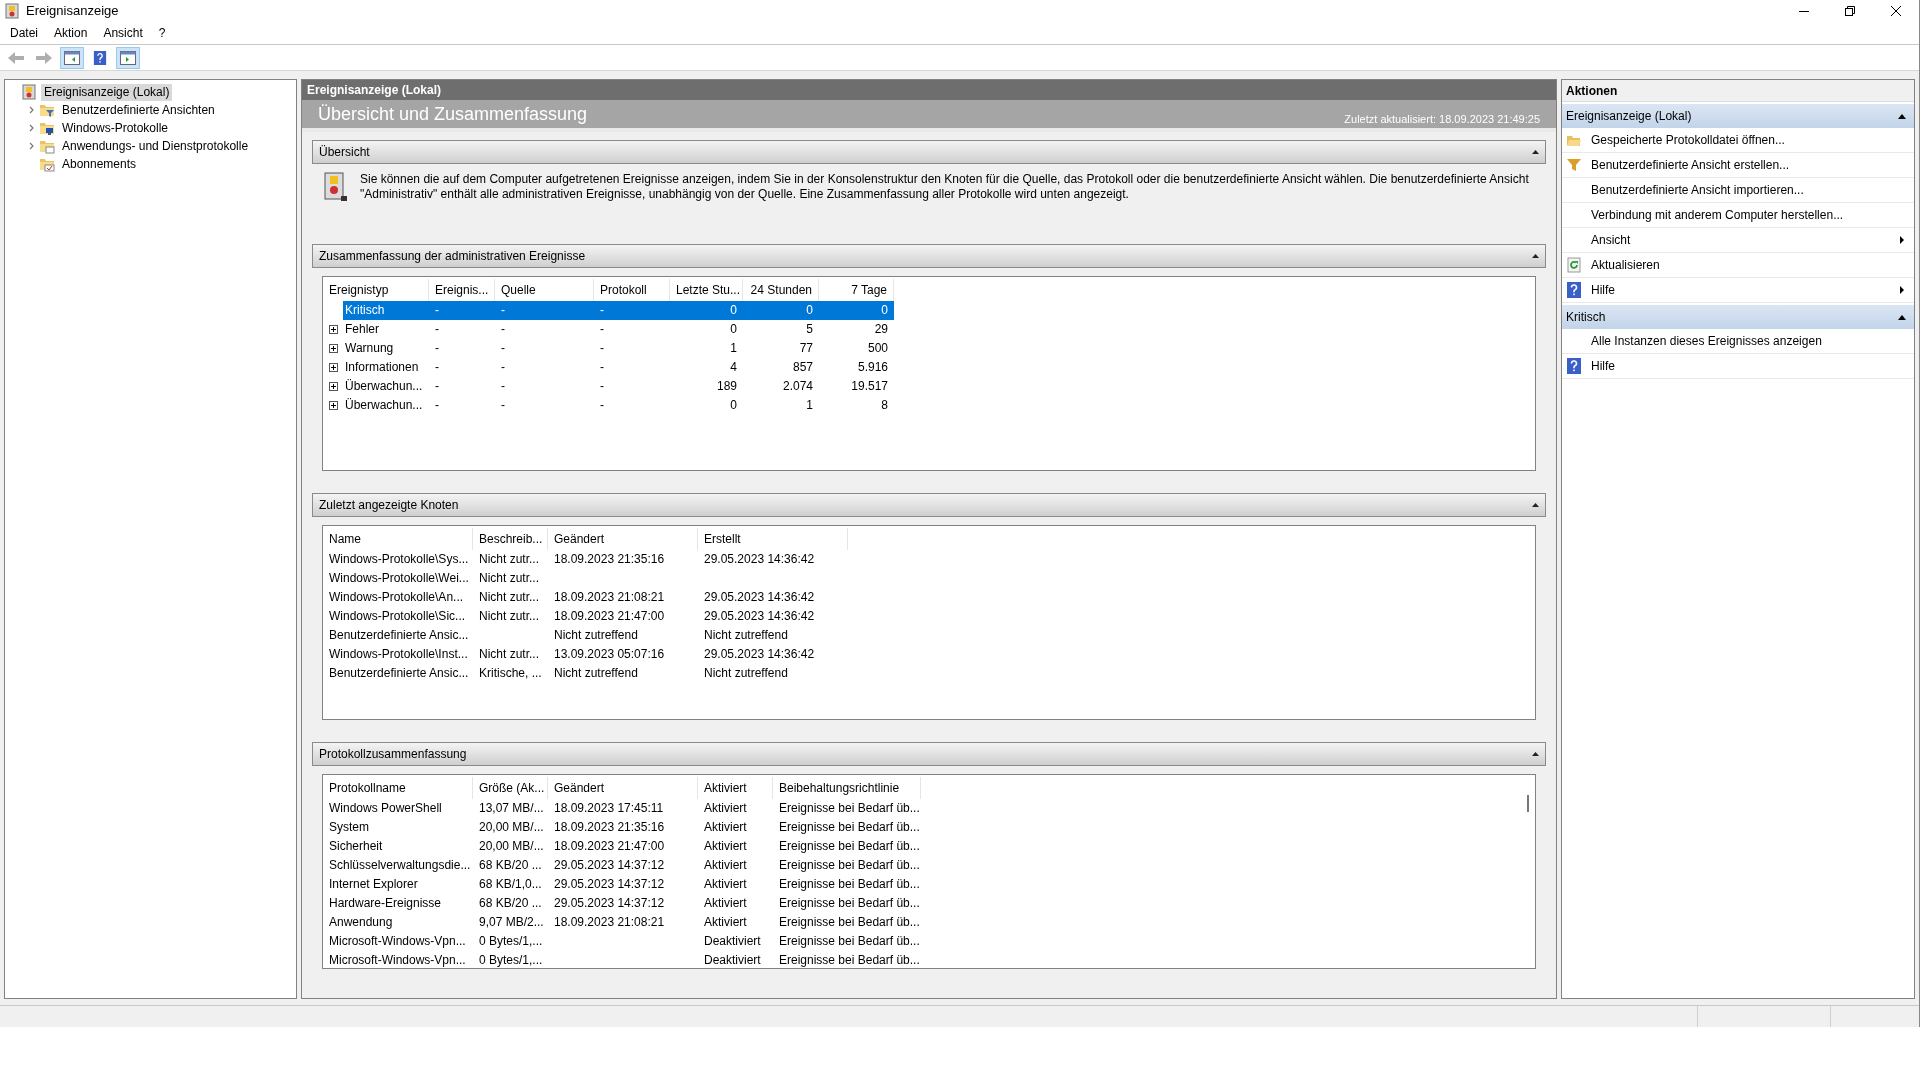 The height and width of the screenshot is (1080, 1920). What do you see at coordinates (47, 110) in the screenshot?
I see `folder-funnel-icon` at bounding box center [47, 110].